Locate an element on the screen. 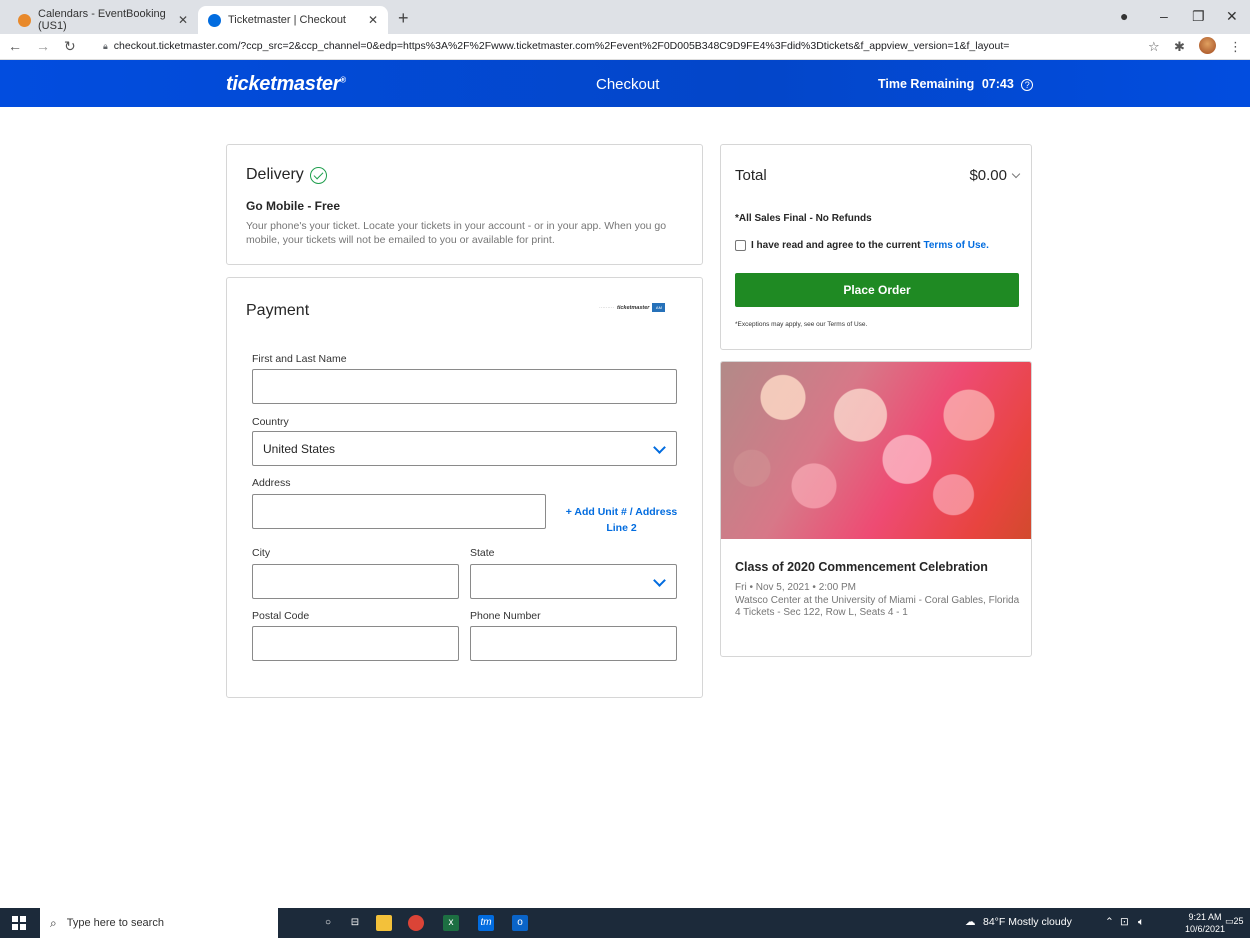 This screenshot has width=1250, height=938. time-value: 07:43 is located at coordinates (997, 84).